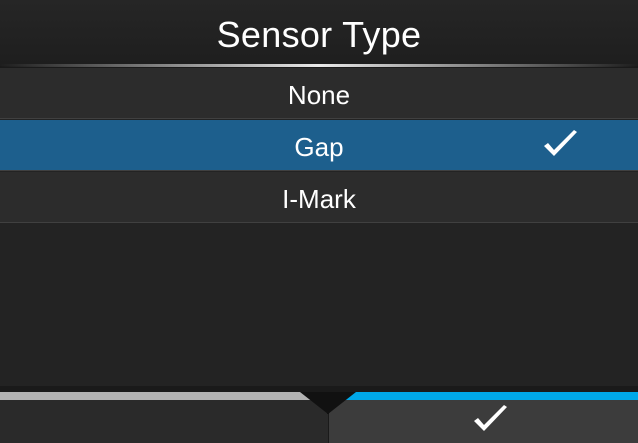  I want to click on option-label: None, so click(319, 95).